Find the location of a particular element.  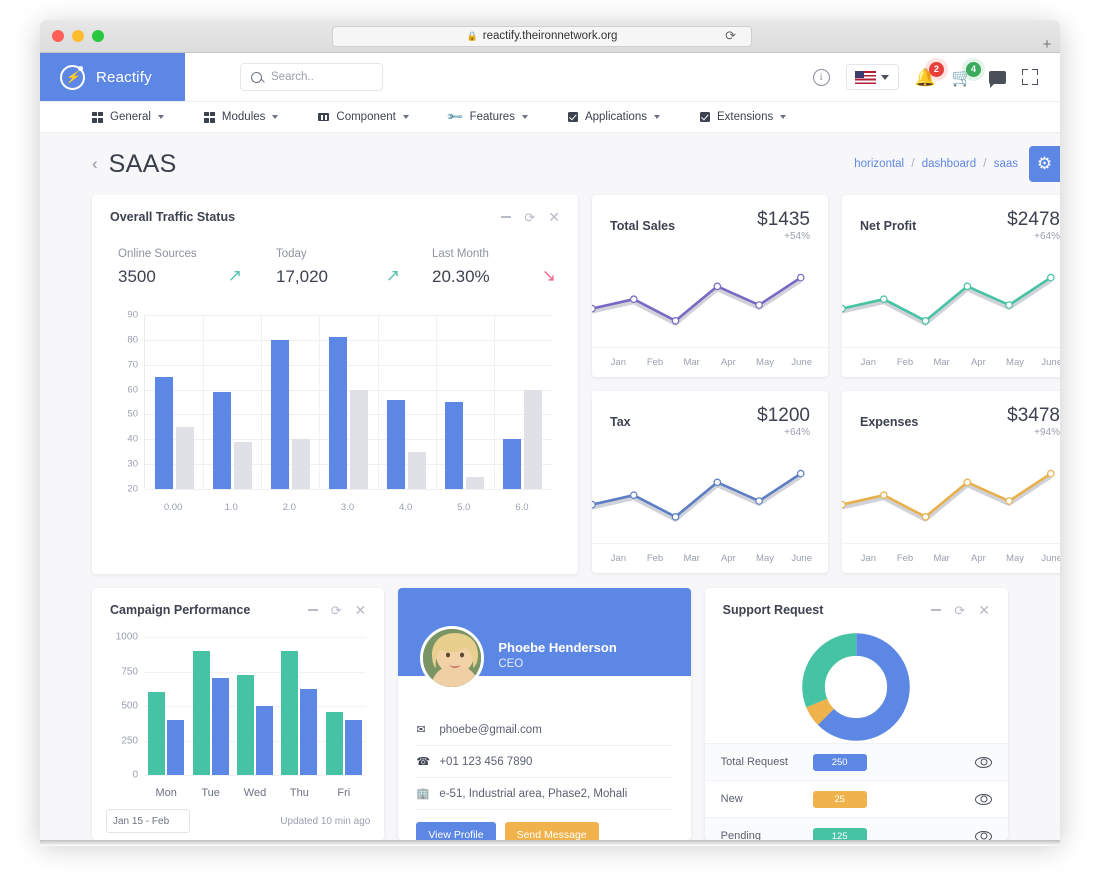

support-row-new: New 25 is located at coordinates (856, 798).